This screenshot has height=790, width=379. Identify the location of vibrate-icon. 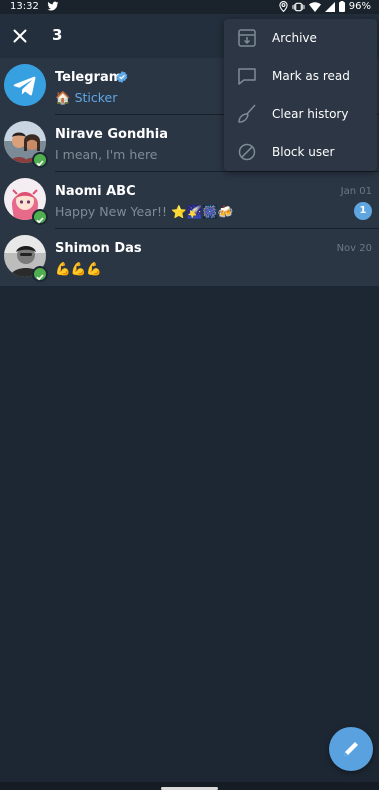
(298, 6).